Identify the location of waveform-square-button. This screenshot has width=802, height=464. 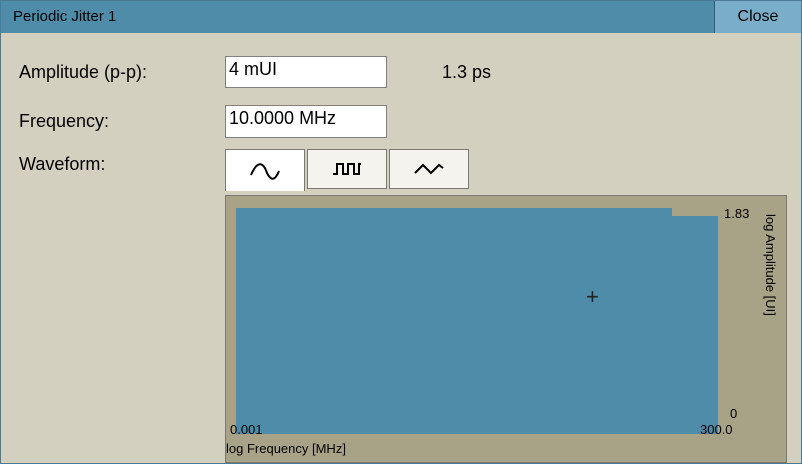
(347, 169).